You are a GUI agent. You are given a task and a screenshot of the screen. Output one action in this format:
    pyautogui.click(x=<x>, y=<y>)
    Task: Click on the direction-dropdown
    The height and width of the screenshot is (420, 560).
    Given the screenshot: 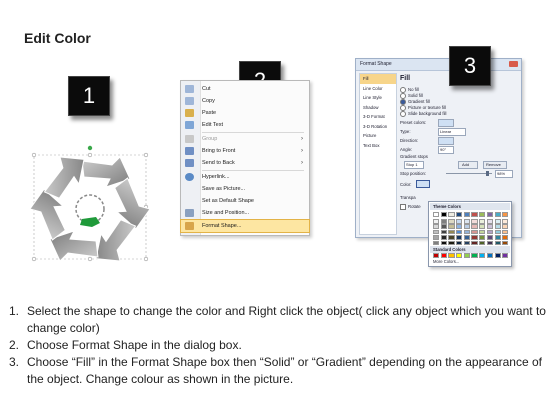 What is the action you would take?
    pyautogui.click(x=446, y=141)
    